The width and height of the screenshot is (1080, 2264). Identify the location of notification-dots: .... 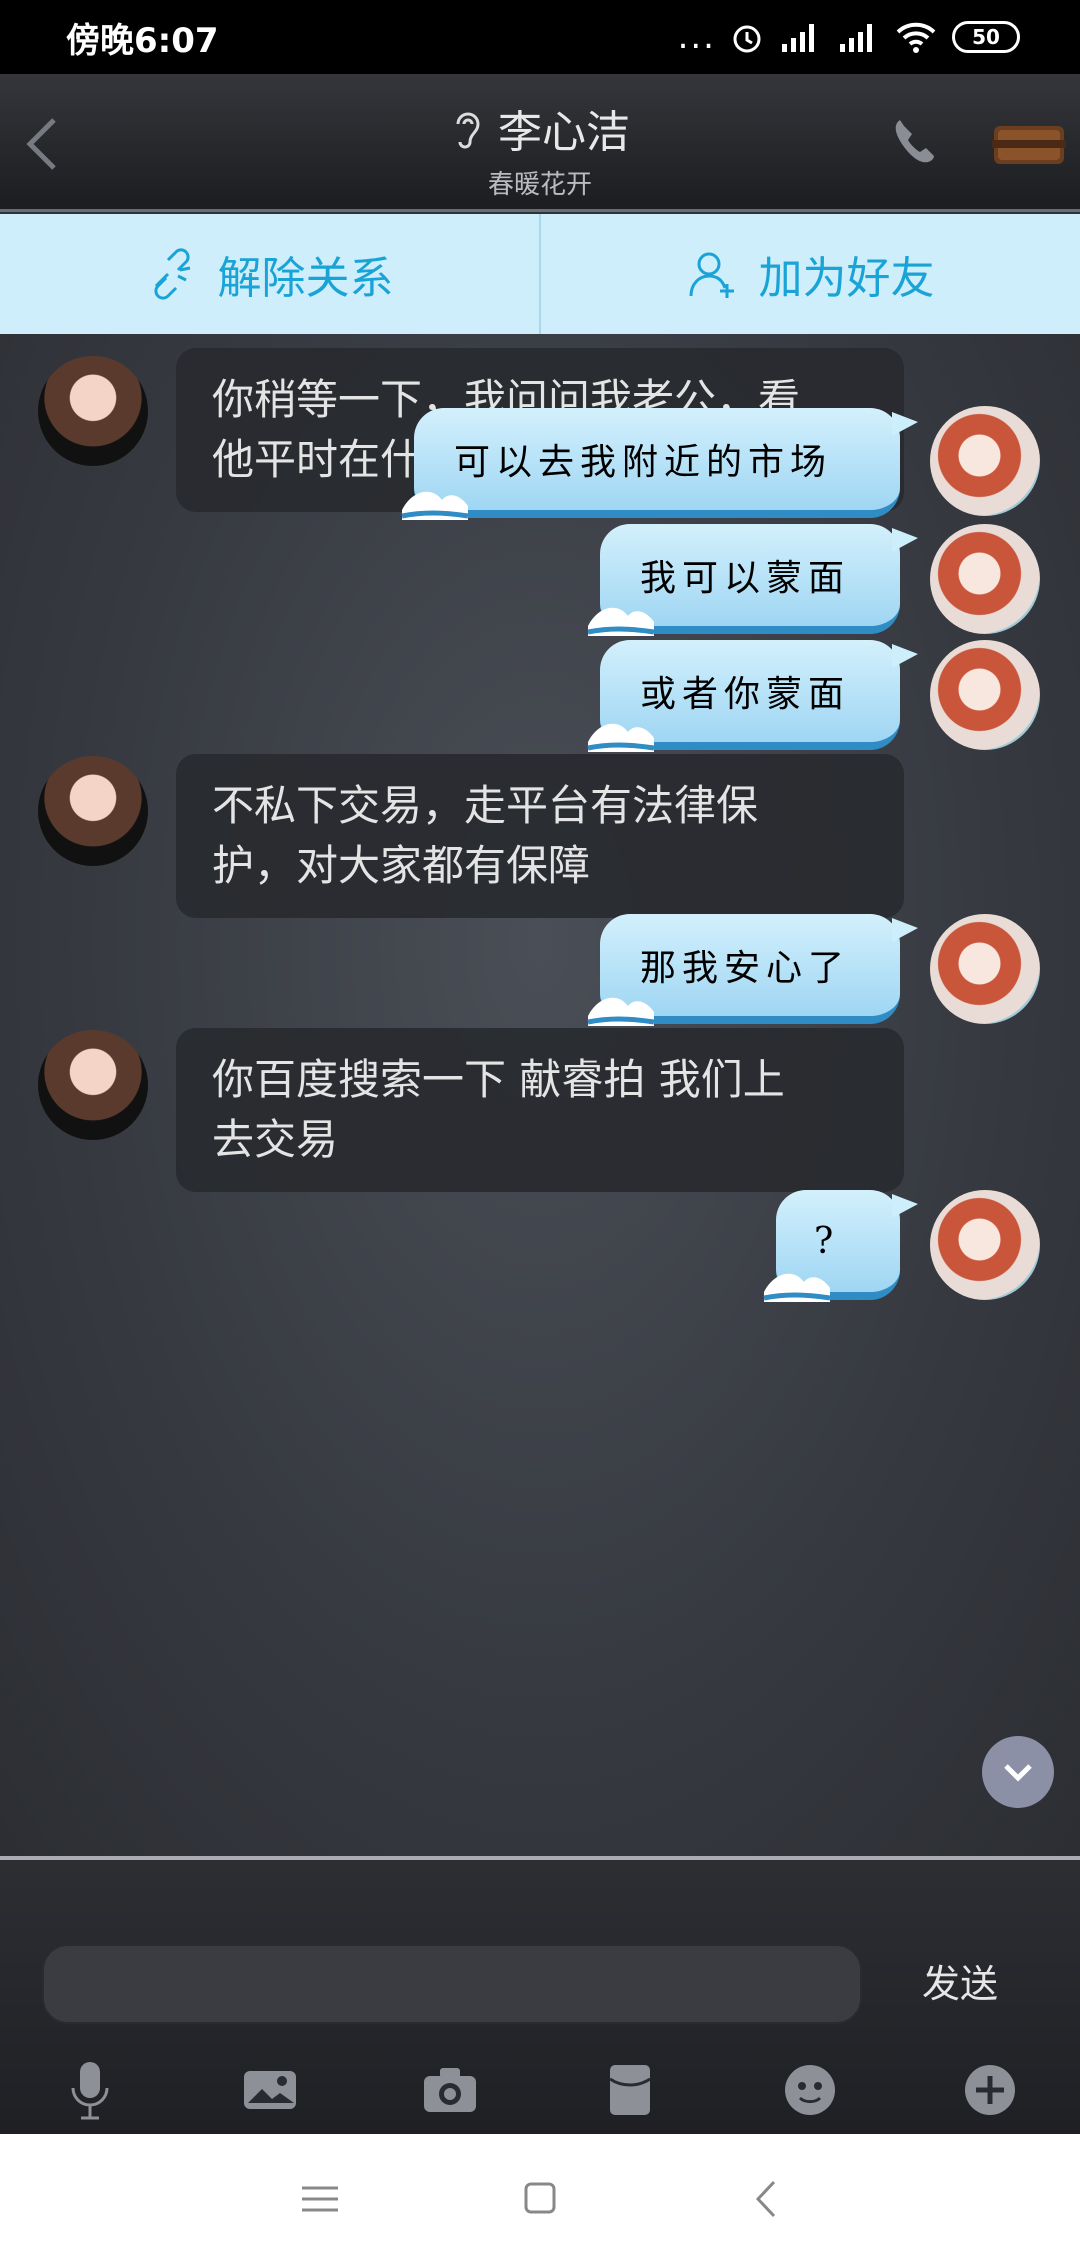
(696, 37).